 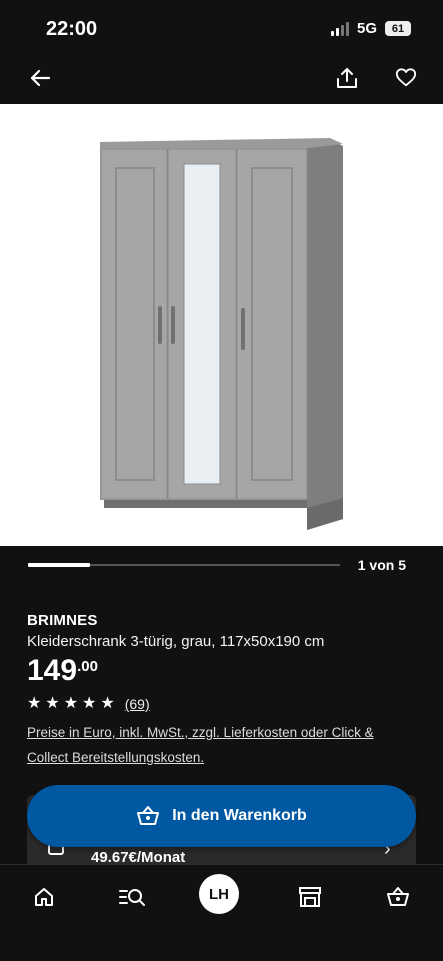 I want to click on network-label: 5G, so click(x=366, y=28).